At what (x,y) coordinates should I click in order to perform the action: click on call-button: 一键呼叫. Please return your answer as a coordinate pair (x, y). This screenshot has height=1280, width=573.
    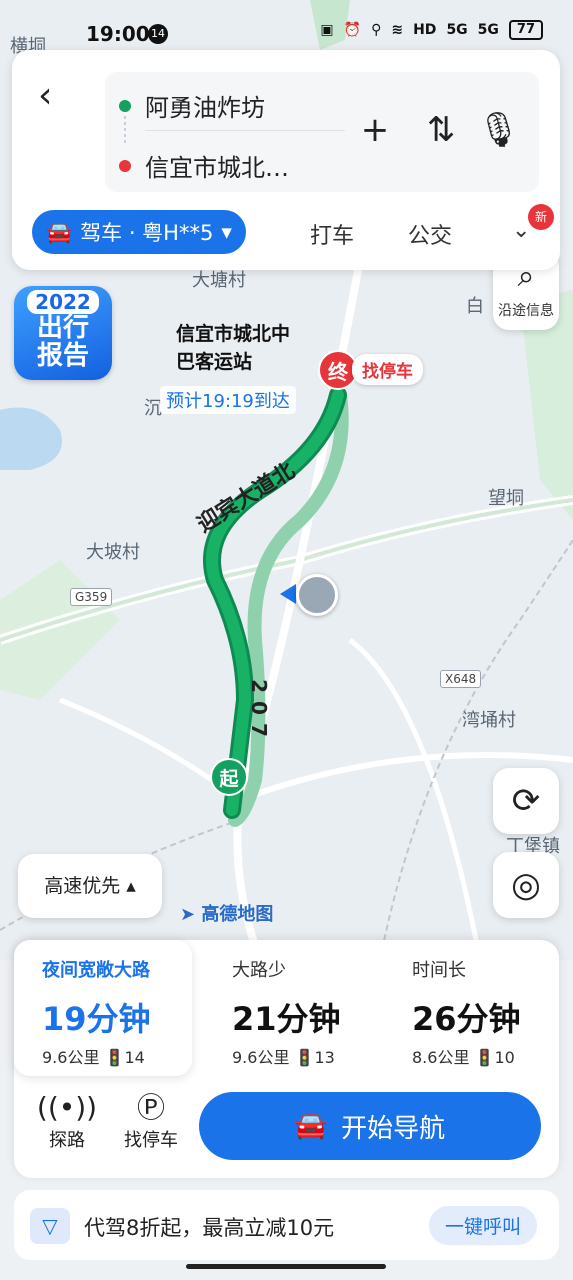
    Looking at the image, I should click on (482, 1225).